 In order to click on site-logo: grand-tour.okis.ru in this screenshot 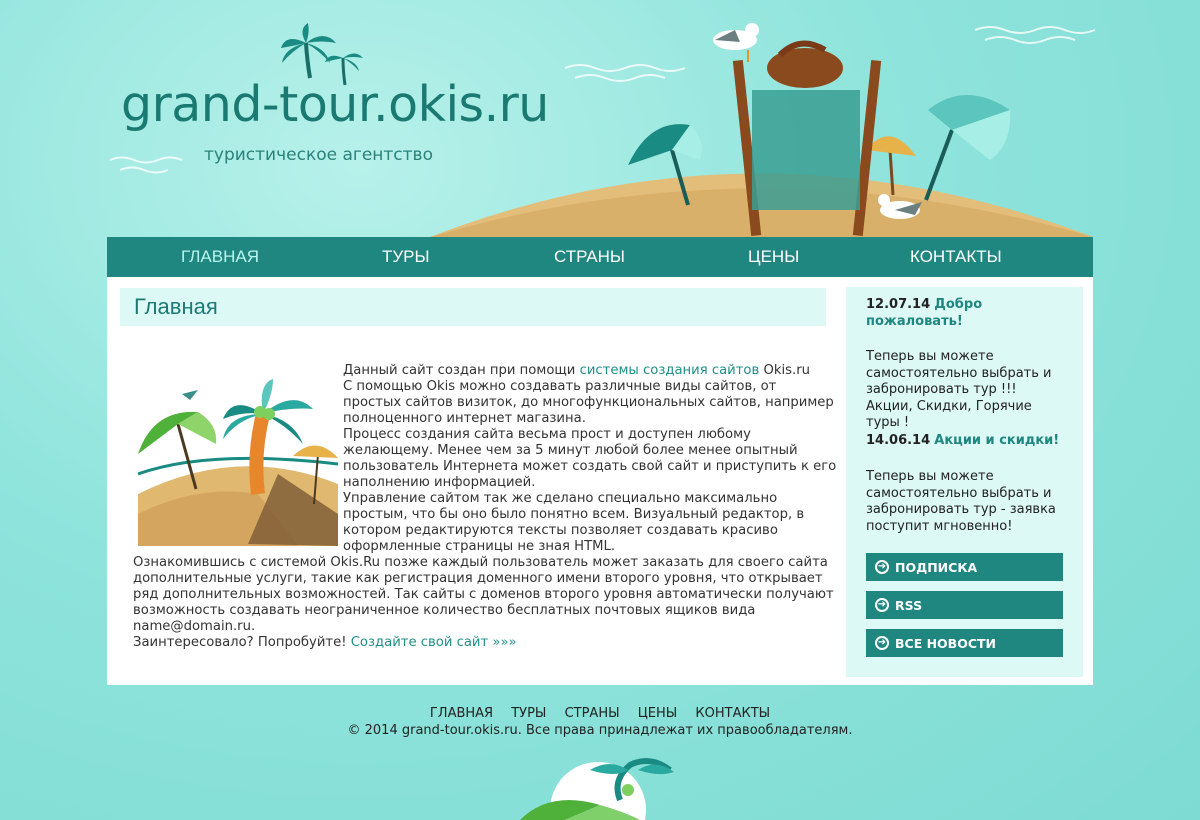, I will do `click(335, 104)`.